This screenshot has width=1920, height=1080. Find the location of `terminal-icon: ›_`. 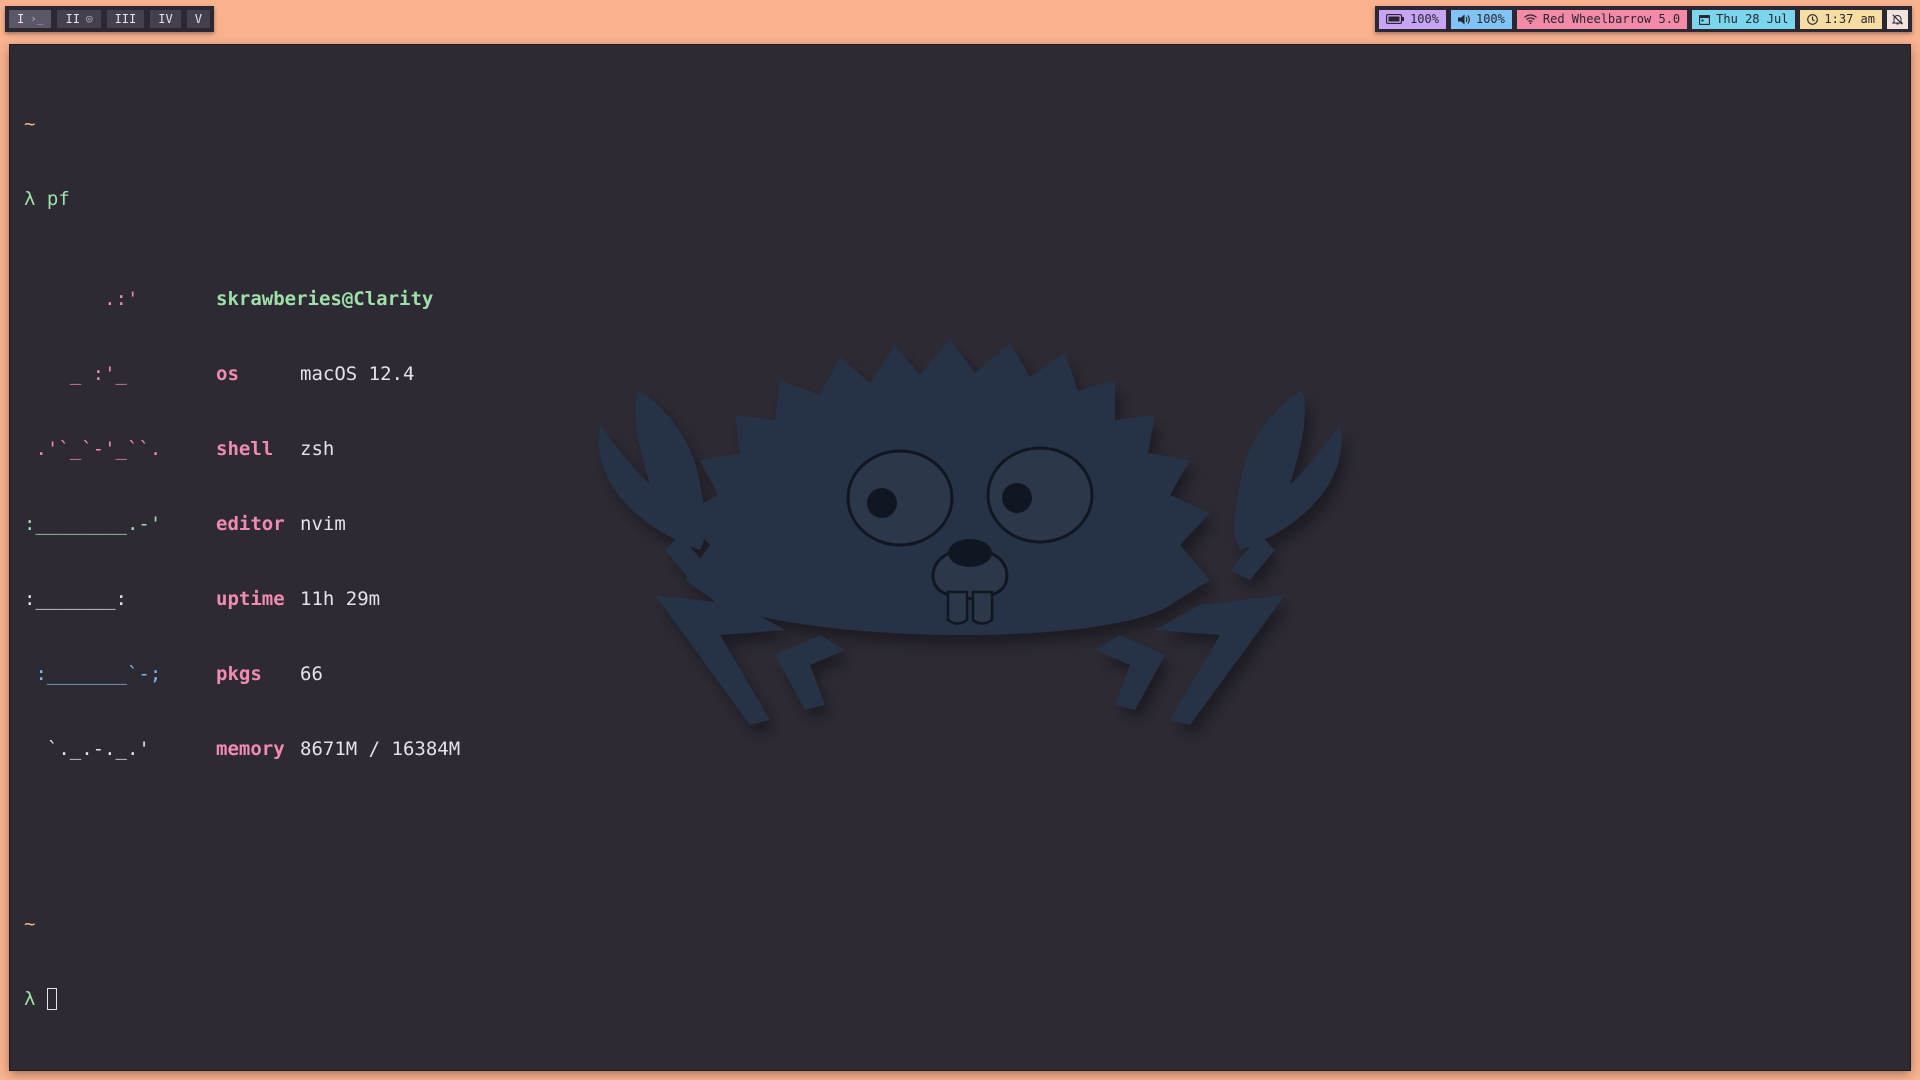

terminal-icon: ›_ is located at coordinates (37, 18).